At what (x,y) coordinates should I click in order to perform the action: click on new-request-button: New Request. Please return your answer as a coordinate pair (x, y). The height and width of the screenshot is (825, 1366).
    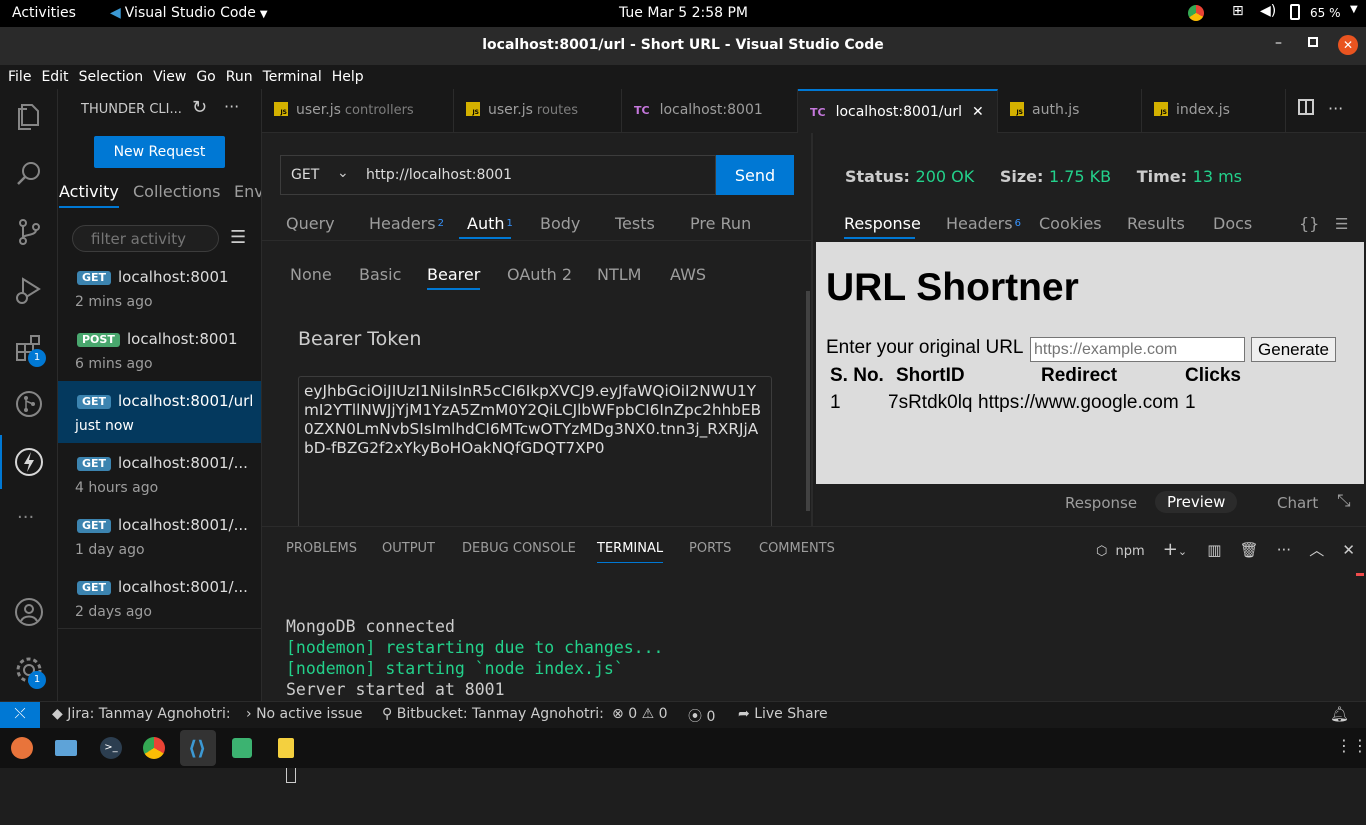
    Looking at the image, I should click on (159, 152).